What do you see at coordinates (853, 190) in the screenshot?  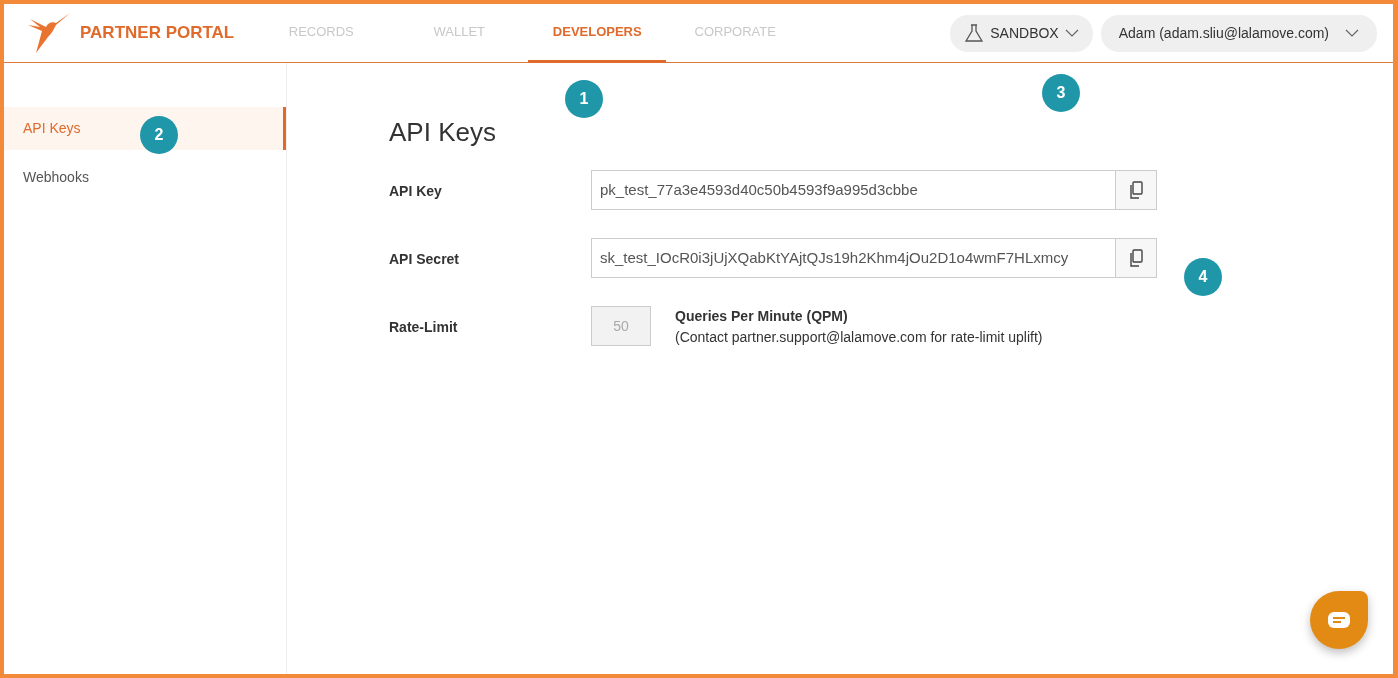 I see `text-field: pk_test_77a3e4593d40c50b4593f9a995d3cbbe` at bounding box center [853, 190].